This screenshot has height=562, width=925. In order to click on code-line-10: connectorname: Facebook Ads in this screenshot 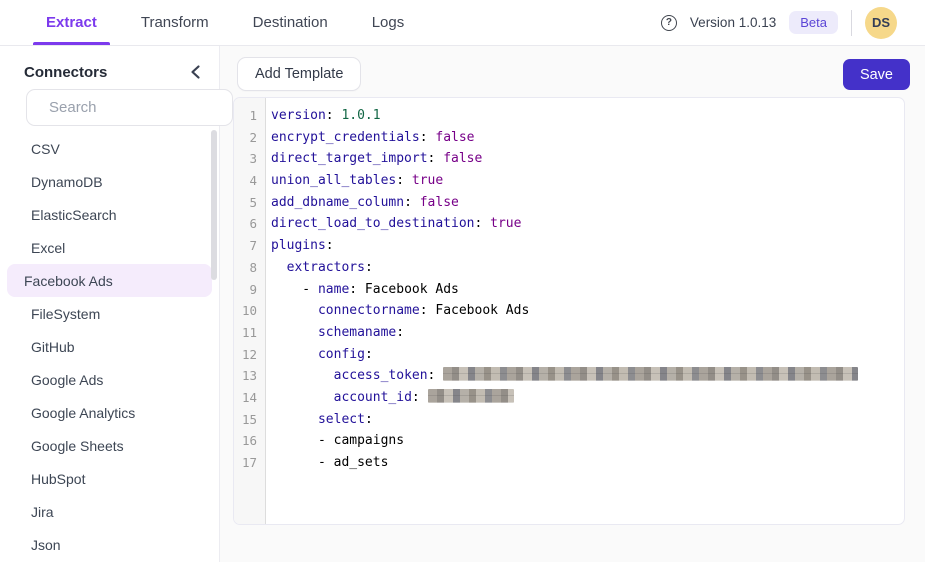, I will do `click(587, 311)`.